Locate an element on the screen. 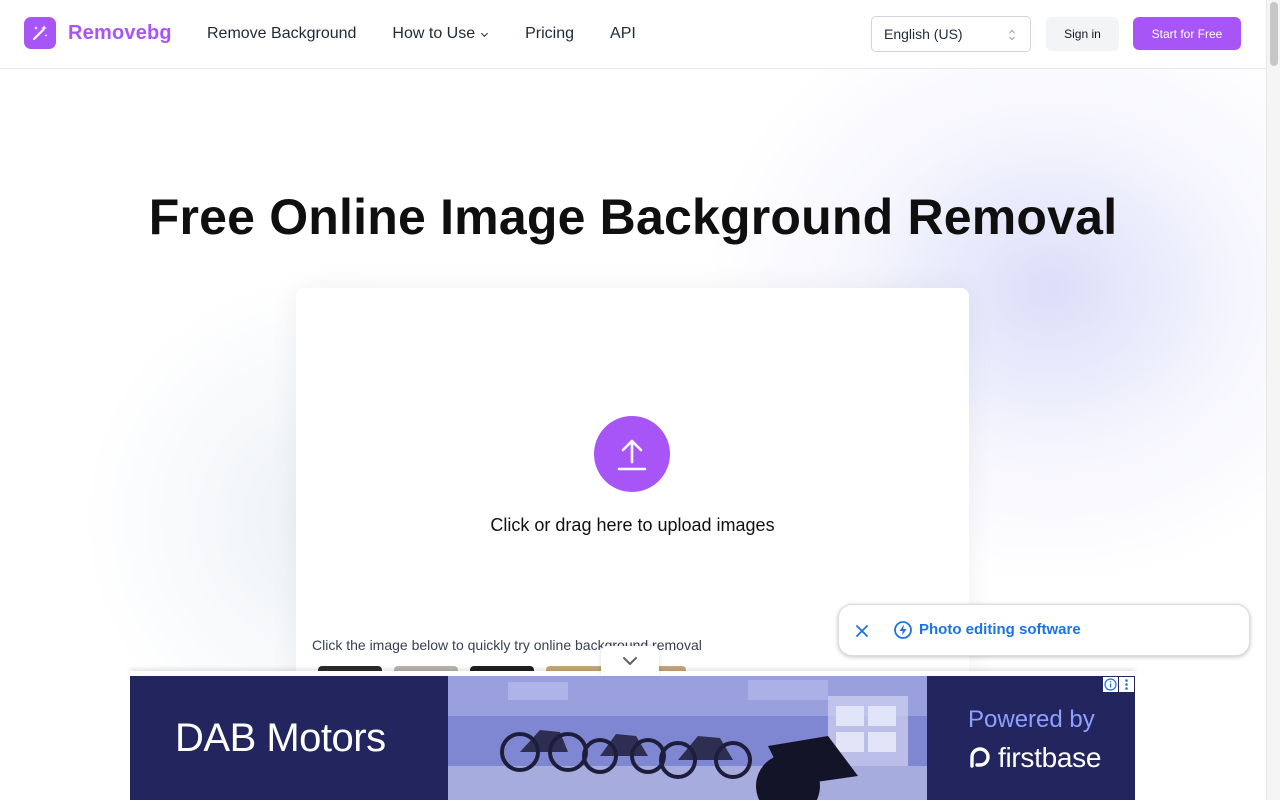 Image resolution: width=1280 pixels, height=800 pixels. language-selected: English (US) is located at coordinates (923, 34).